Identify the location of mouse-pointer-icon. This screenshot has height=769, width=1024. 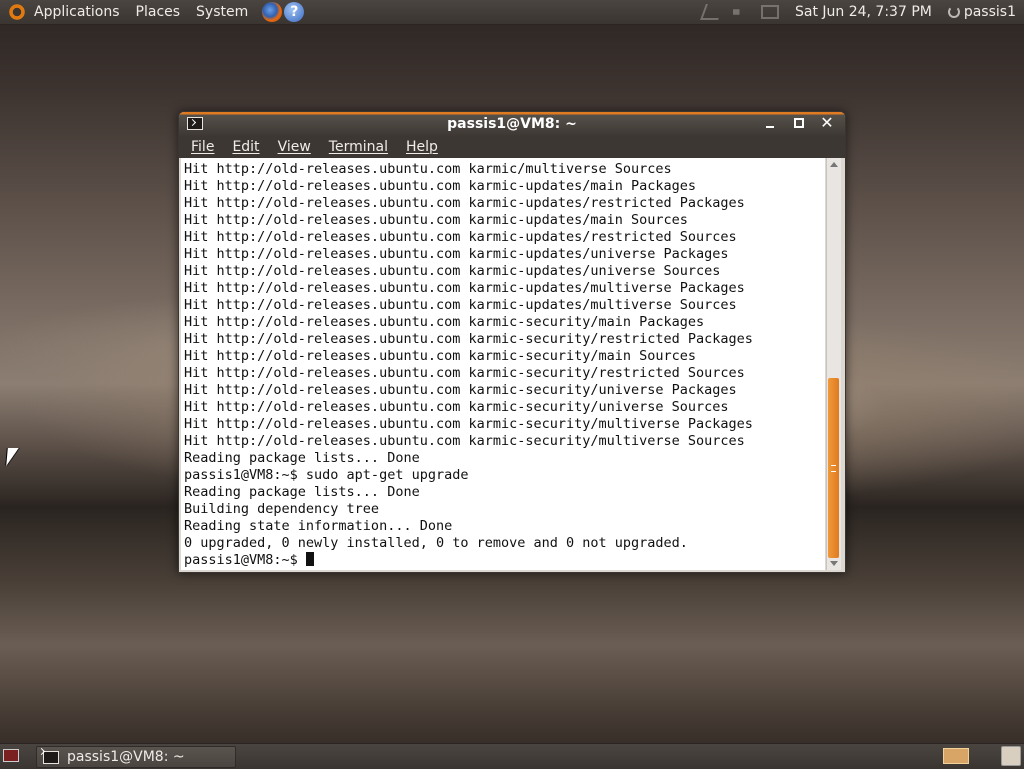
(12, 457).